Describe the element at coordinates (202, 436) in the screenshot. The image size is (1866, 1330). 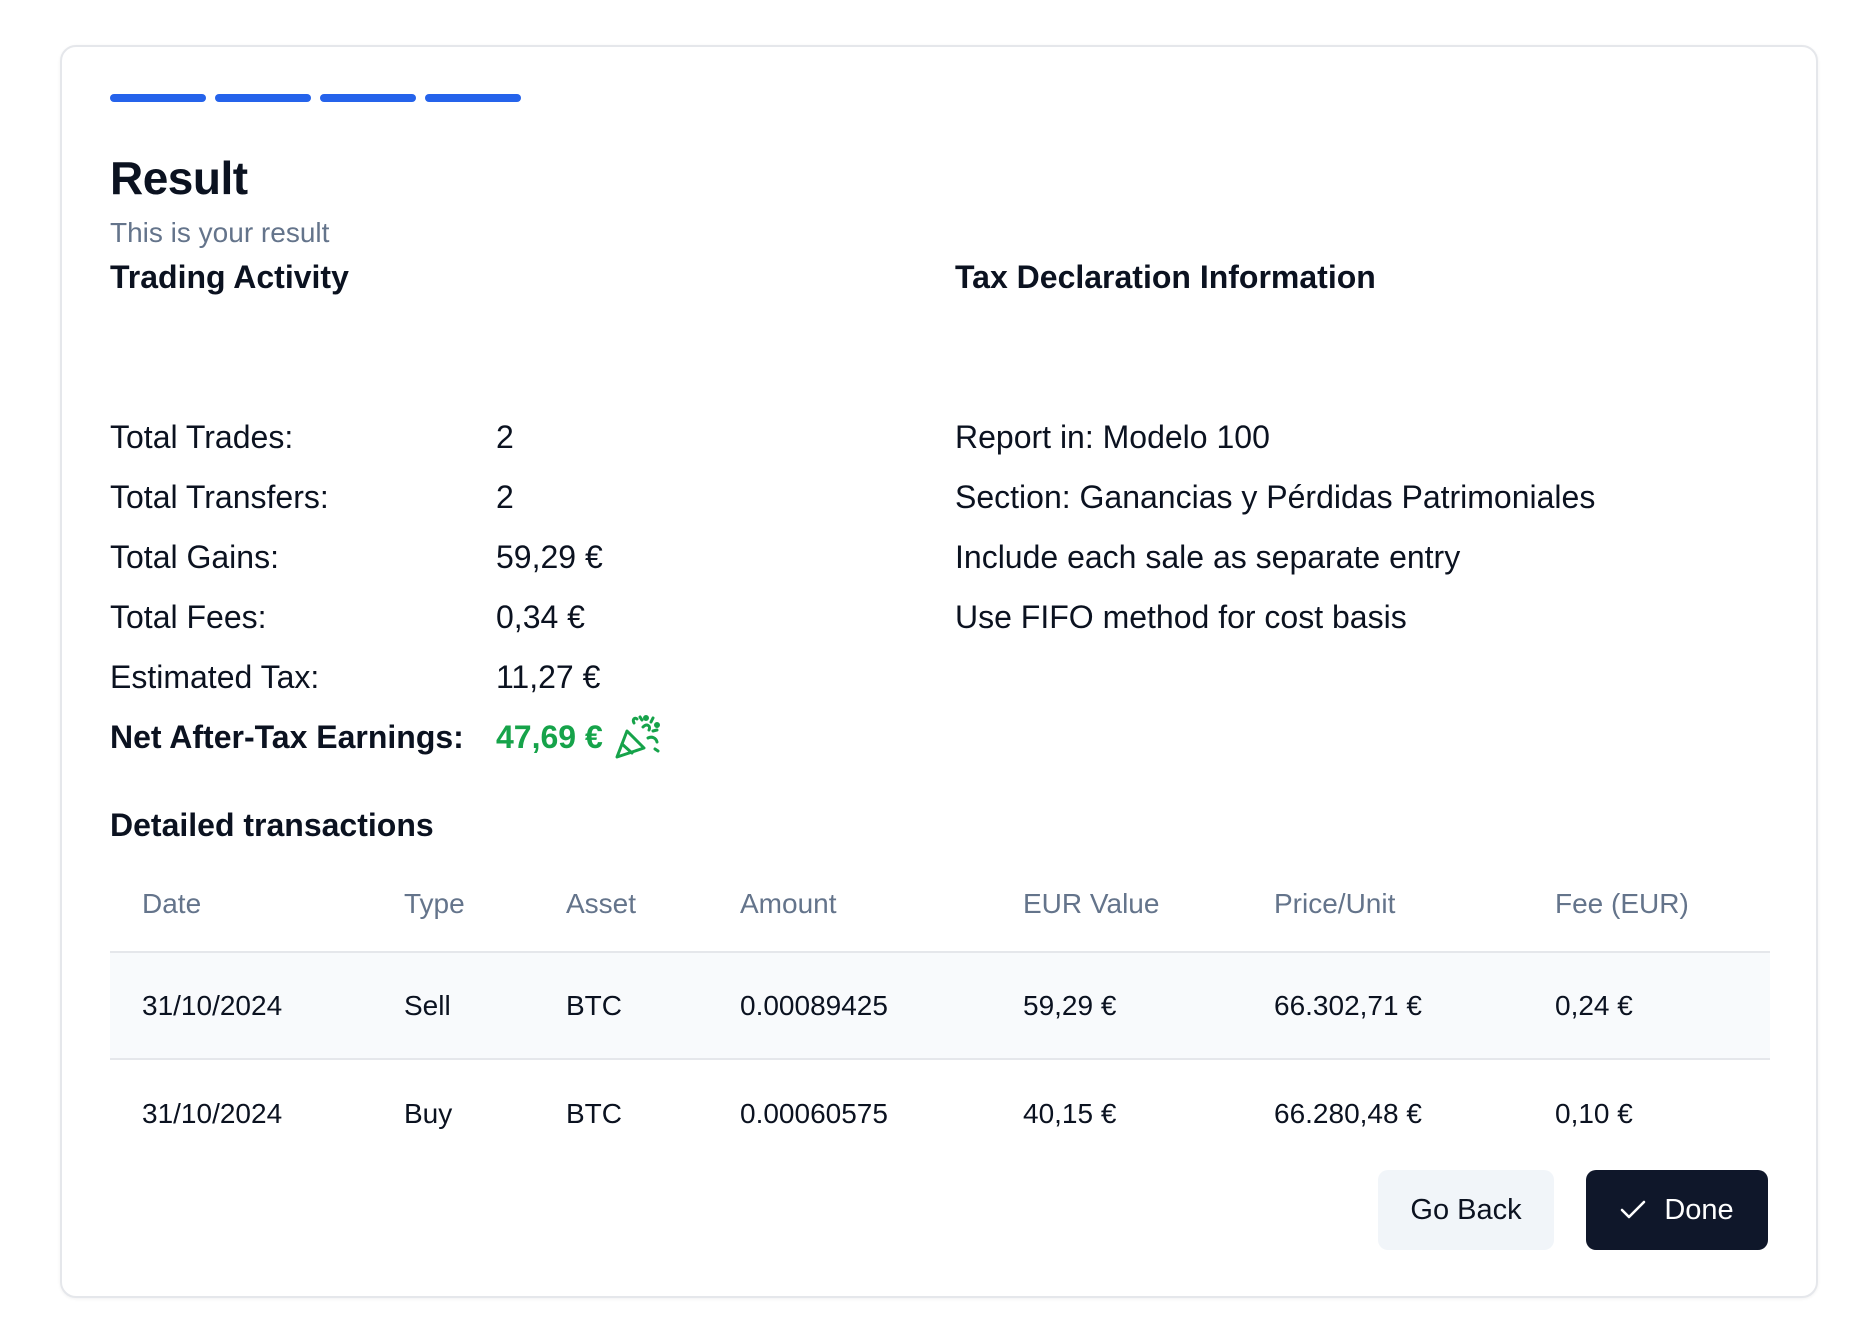
I see `stat-label: Total Trades:` at that location.